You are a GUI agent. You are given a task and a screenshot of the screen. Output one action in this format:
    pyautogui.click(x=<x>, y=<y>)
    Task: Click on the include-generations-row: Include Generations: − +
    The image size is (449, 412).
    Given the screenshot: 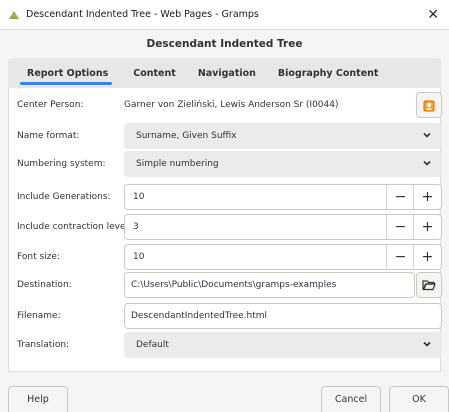 What is the action you would take?
    pyautogui.click(x=225, y=197)
    